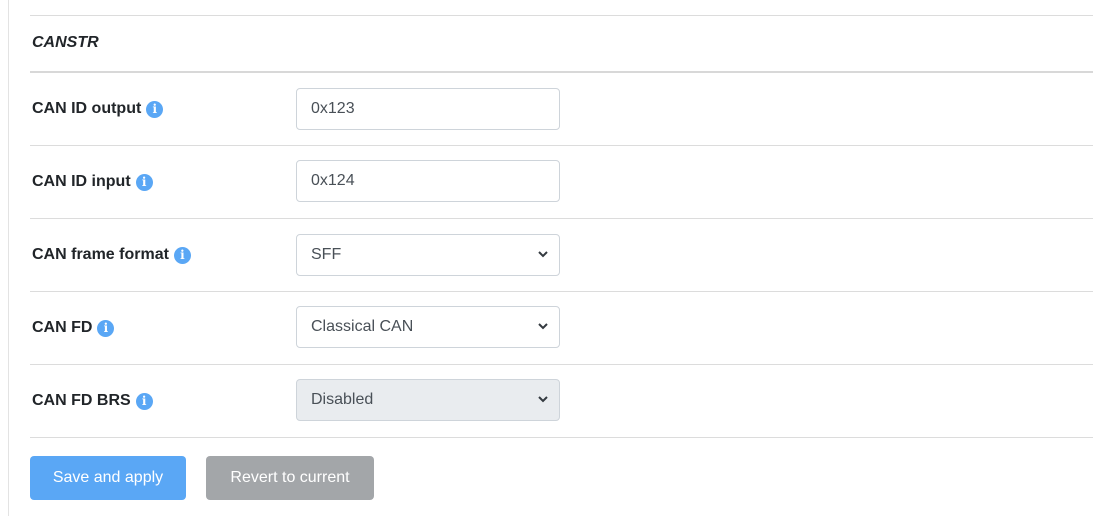  I want to click on can-id-output-value: 0x123, so click(333, 108).